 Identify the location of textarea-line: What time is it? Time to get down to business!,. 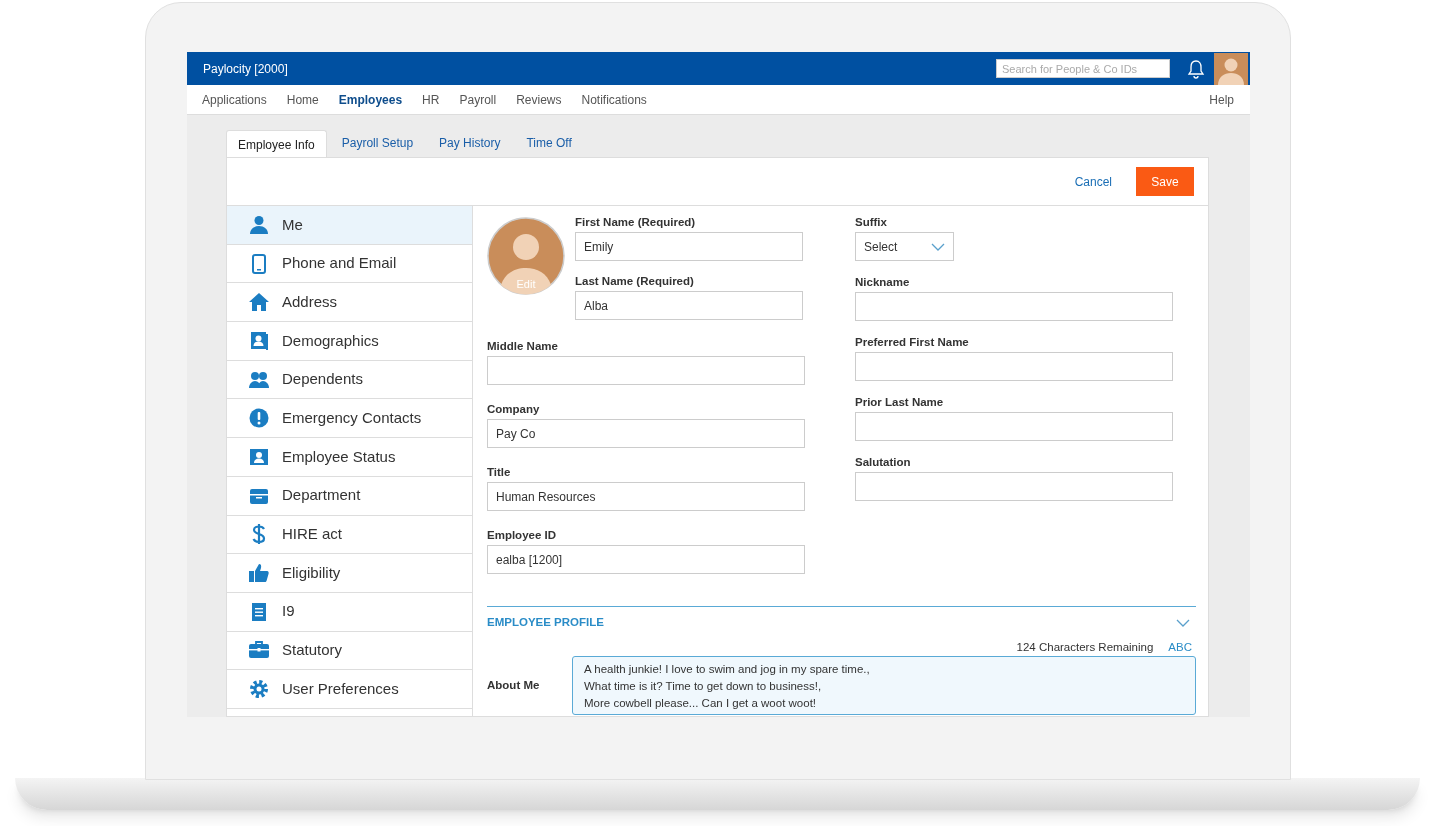
(703, 686).